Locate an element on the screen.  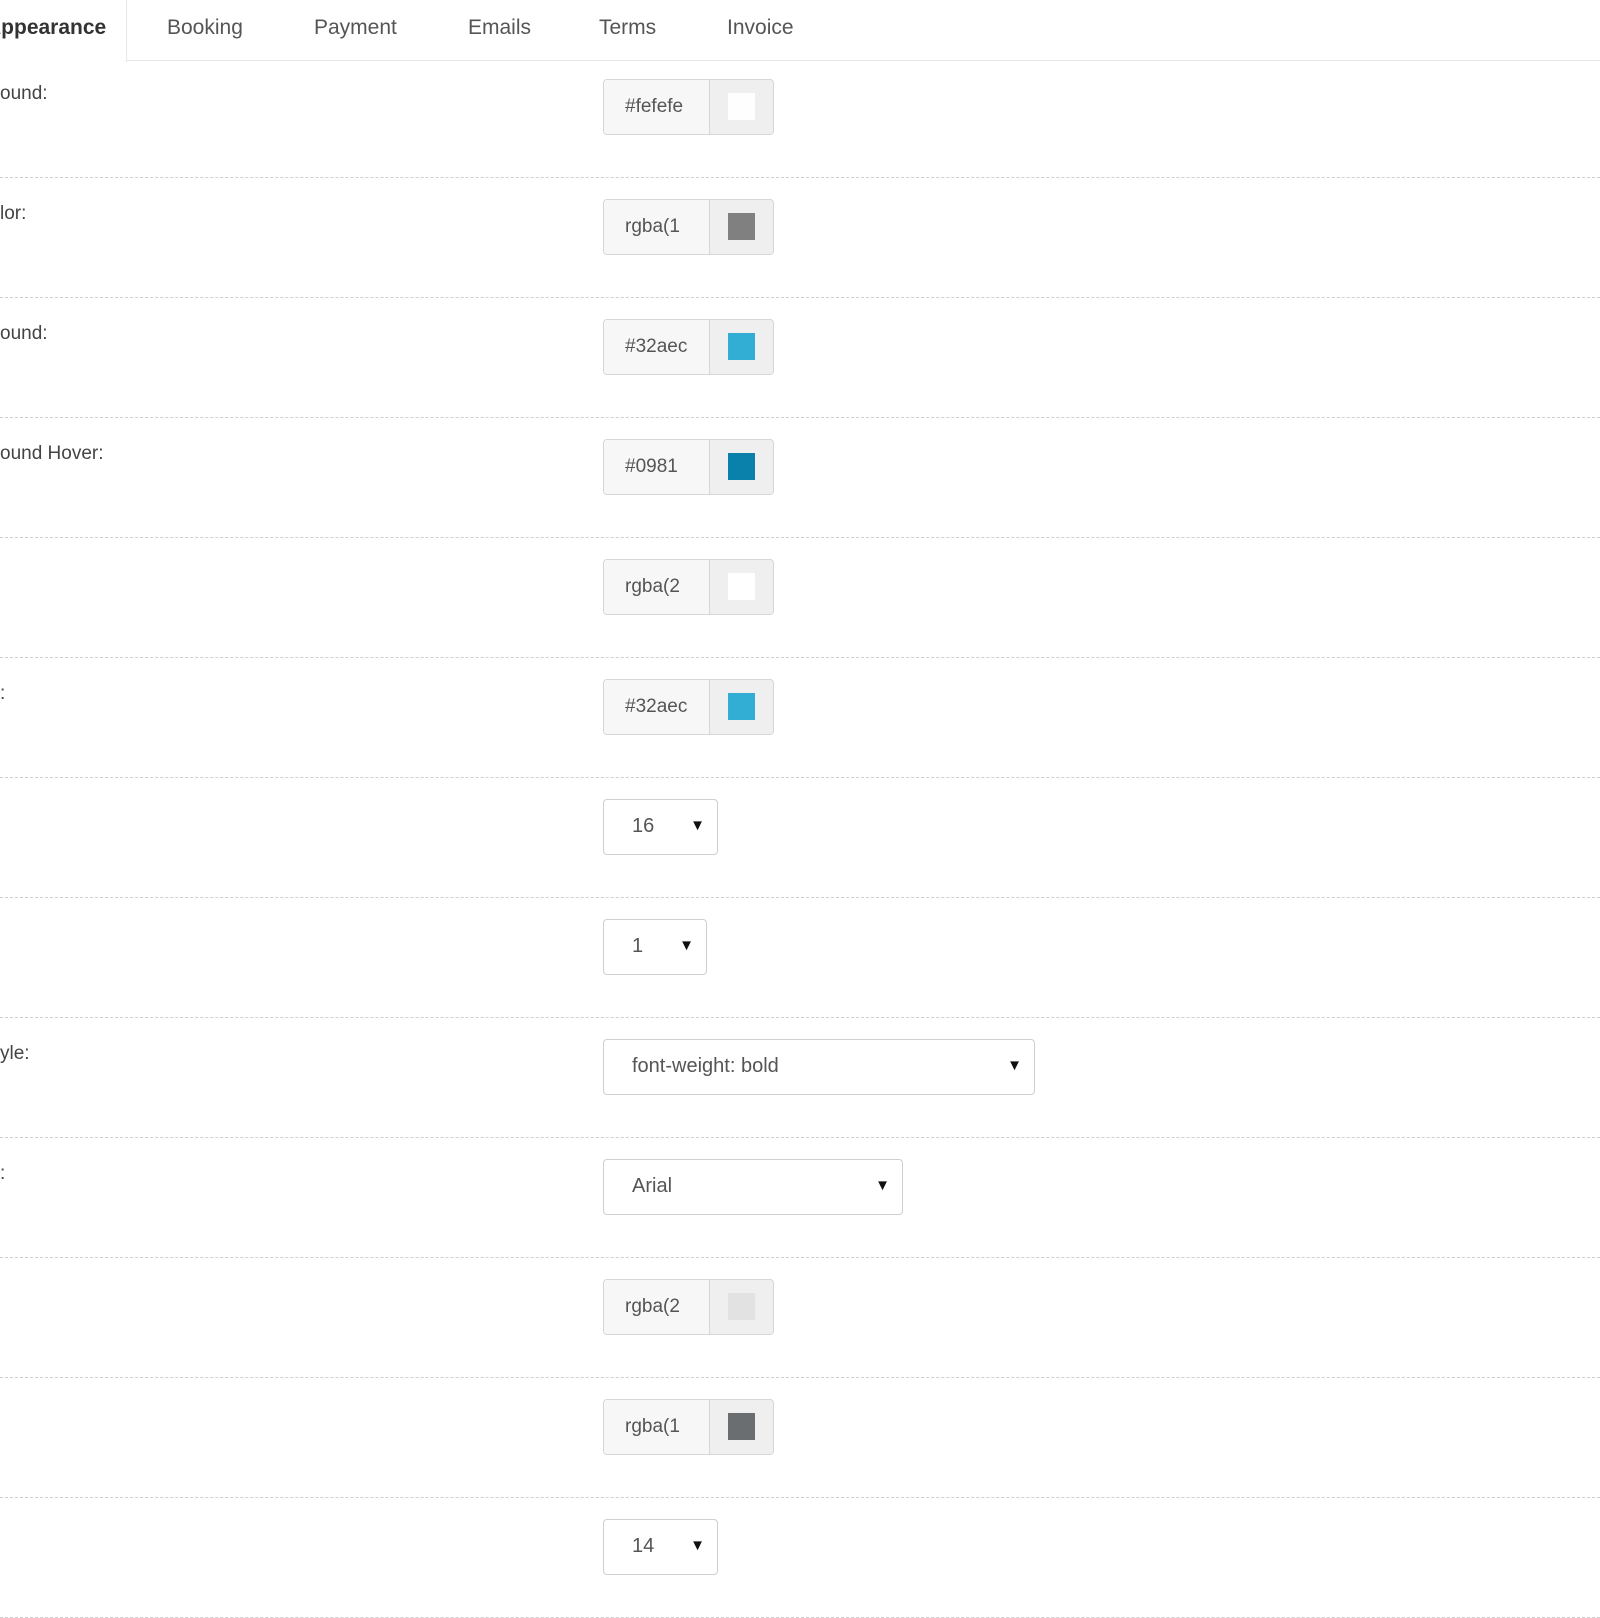
tab-appearance: Appearance is located at coordinates (63, 31).